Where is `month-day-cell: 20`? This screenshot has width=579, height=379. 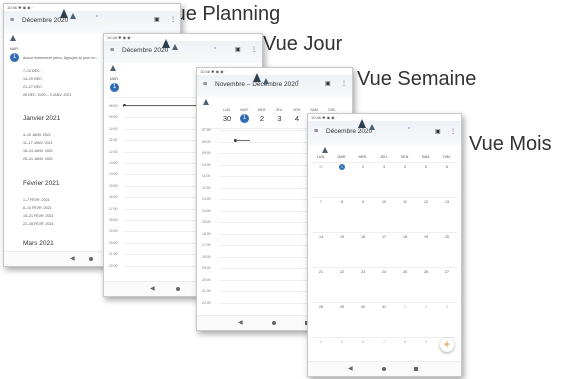
month-day-cell: 20 is located at coordinates (447, 237).